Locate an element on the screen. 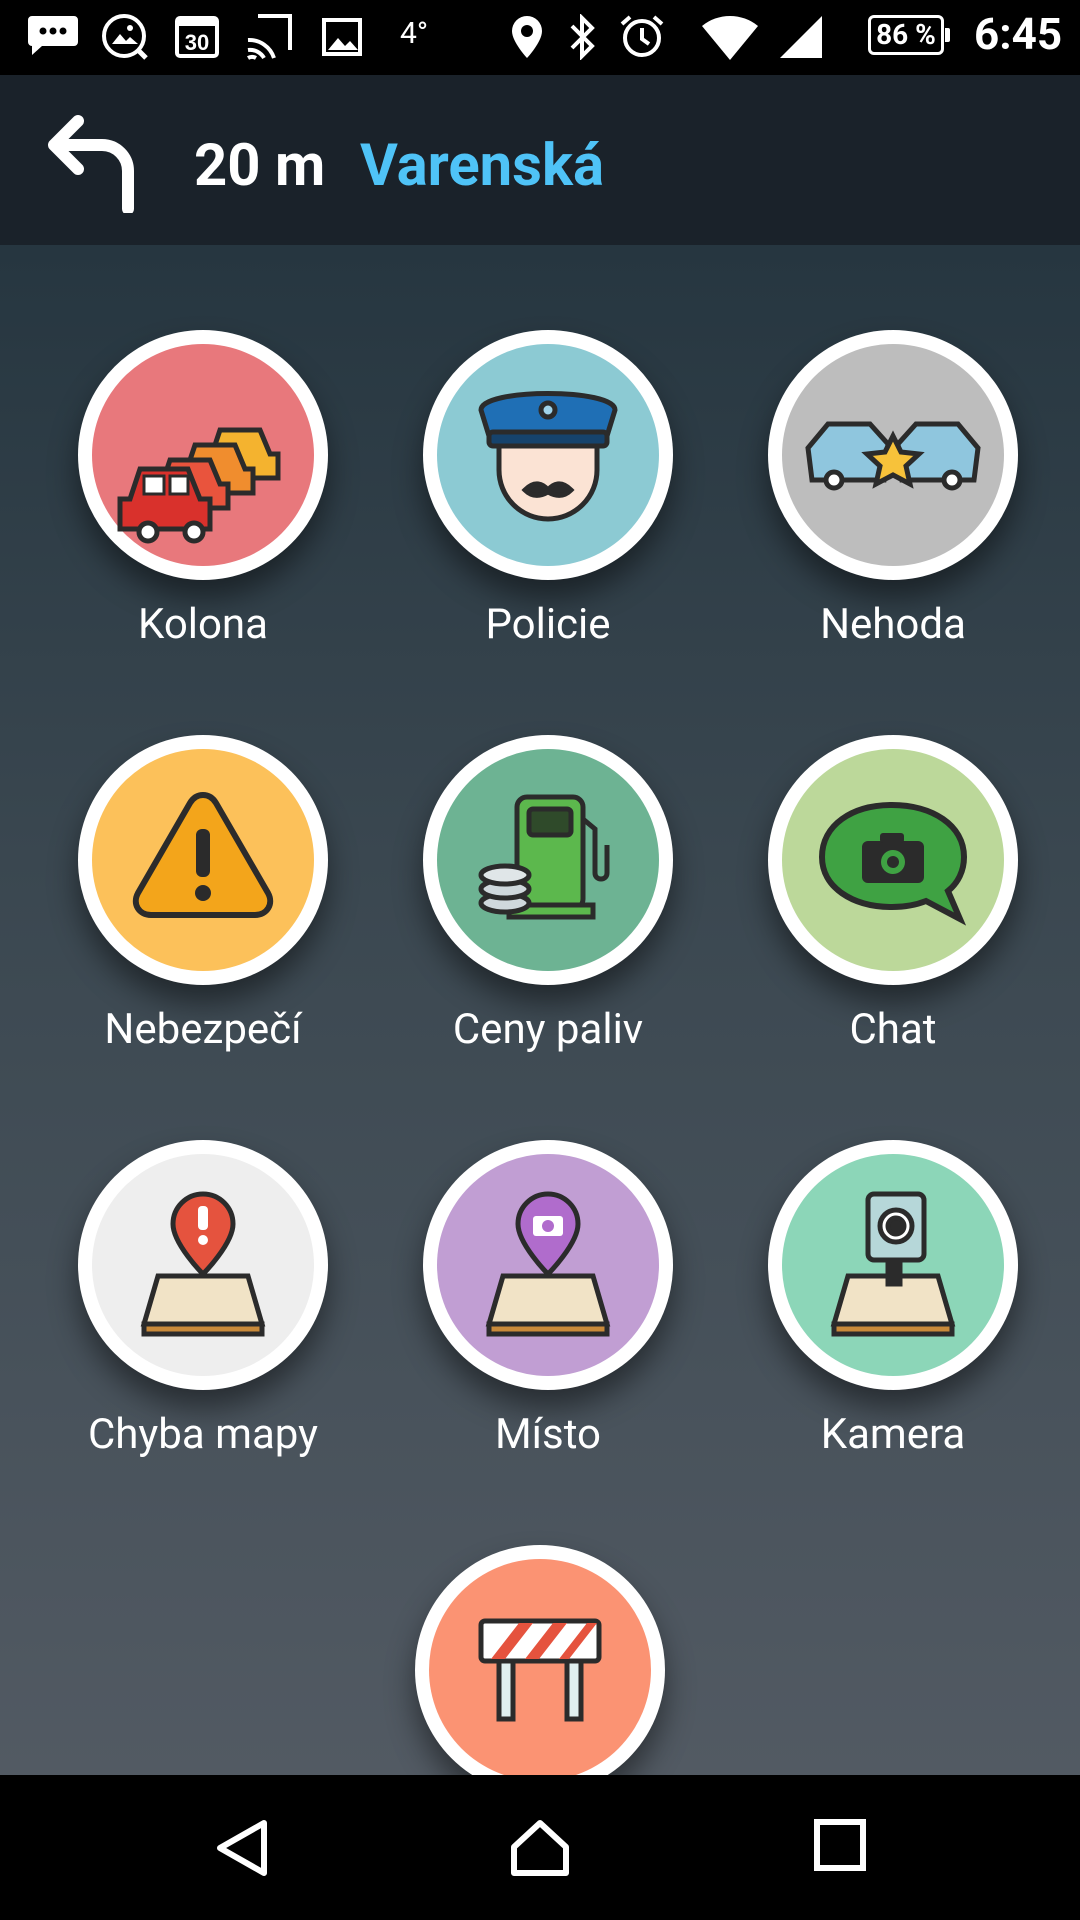 The height and width of the screenshot is (1920, 1080). chat-camera-icon is located at coordinates (893, 863).